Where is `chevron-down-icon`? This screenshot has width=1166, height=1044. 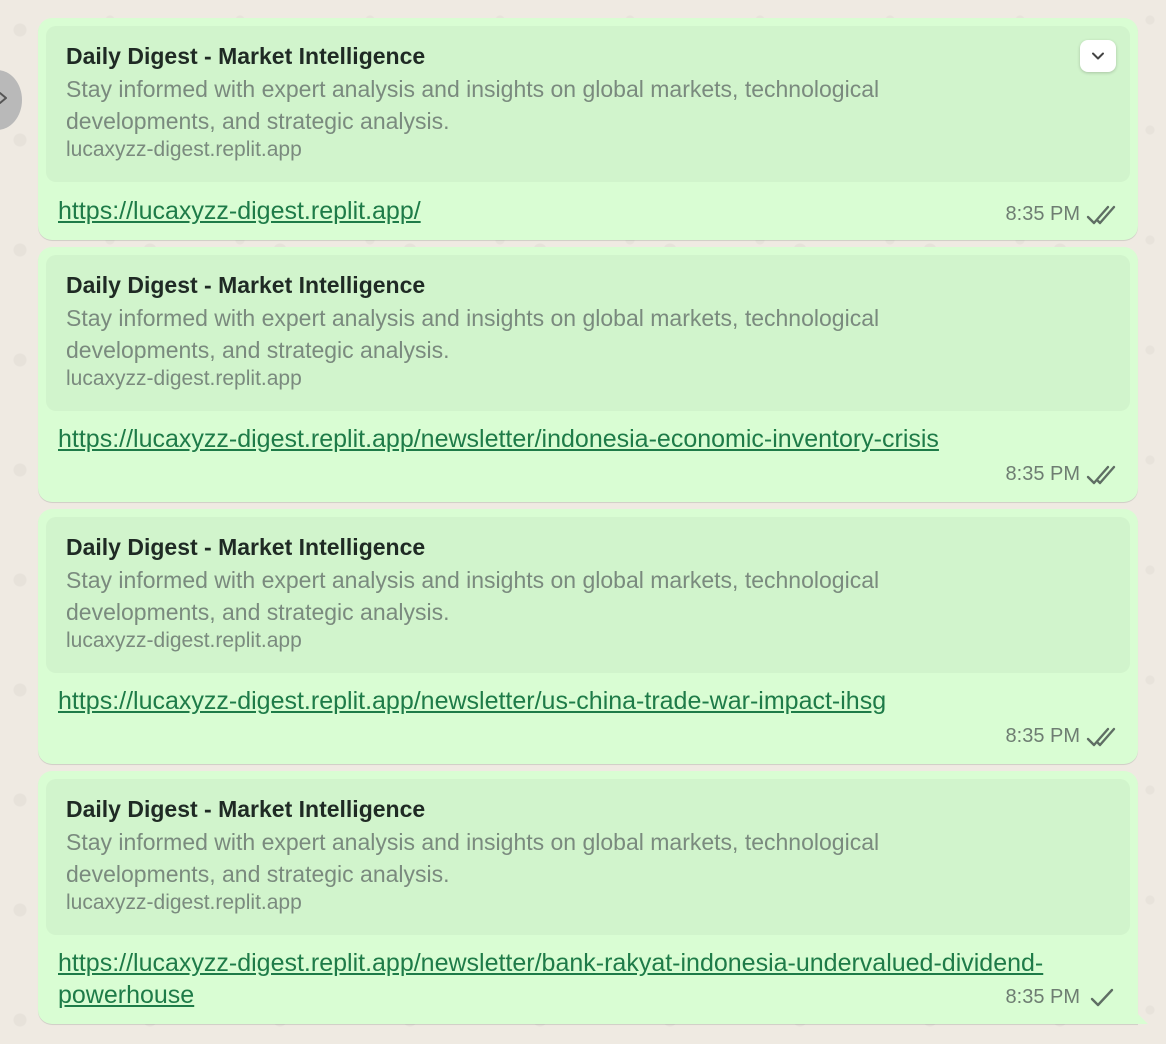
chevron-down-icon is located at coordinates (1098, 56).